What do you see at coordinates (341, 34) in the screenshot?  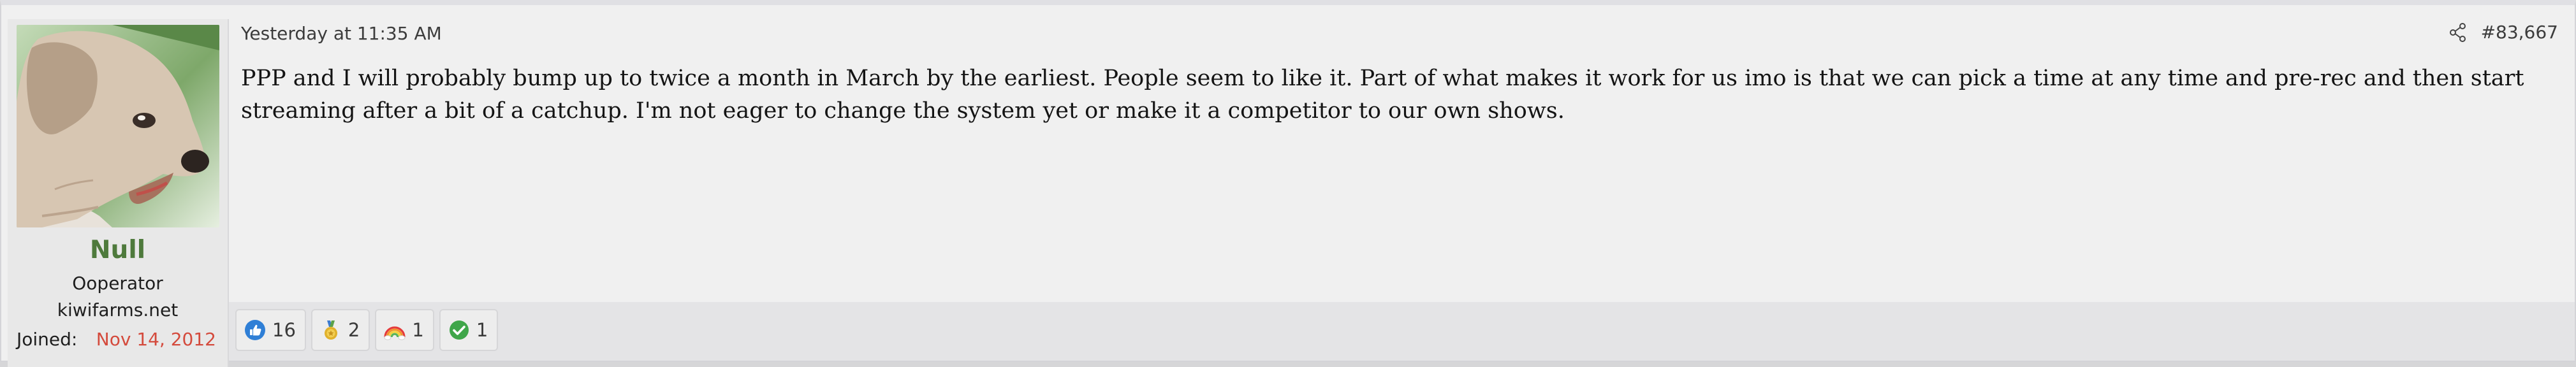 I see `post-timestamp-link: Yesterday at 11:35 AM` at bounding box center [341, 34].